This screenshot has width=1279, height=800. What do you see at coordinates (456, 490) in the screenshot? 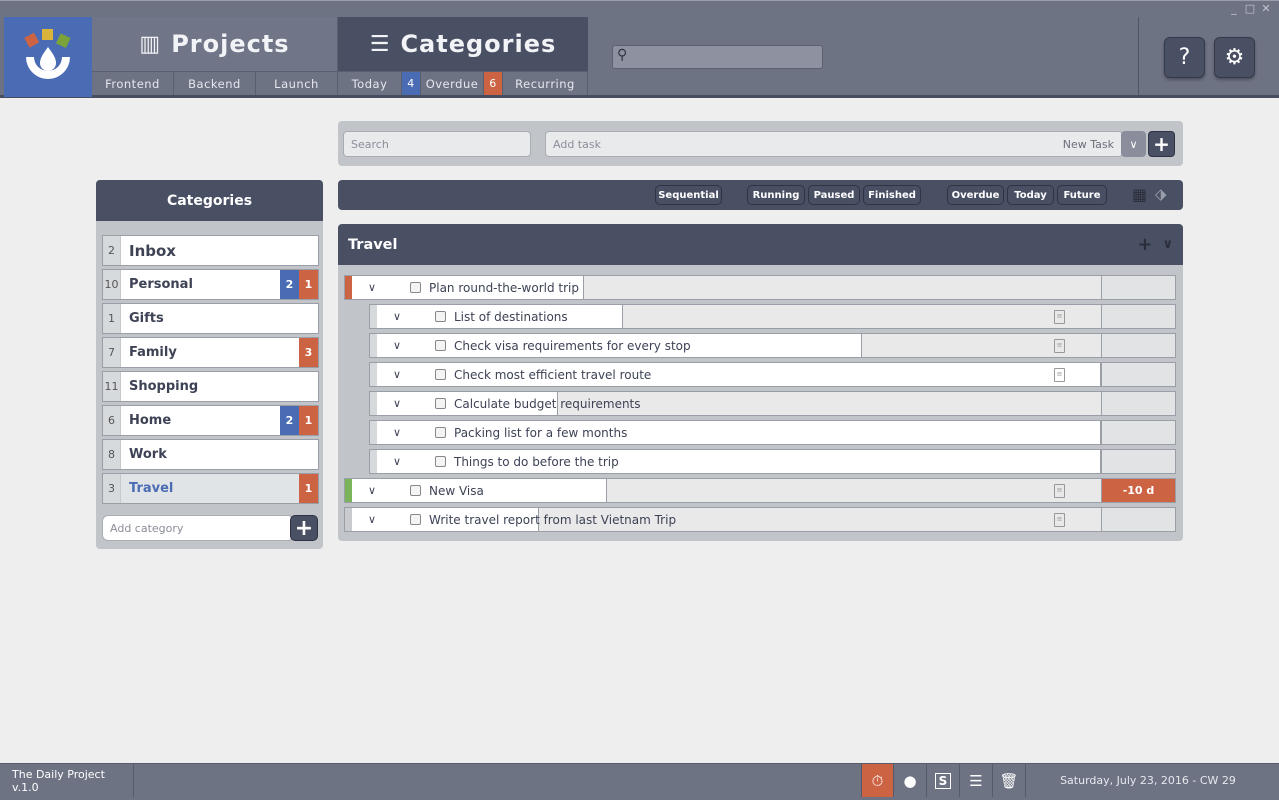
I see `task-title: New Visa` at bounding box center [456, 490].